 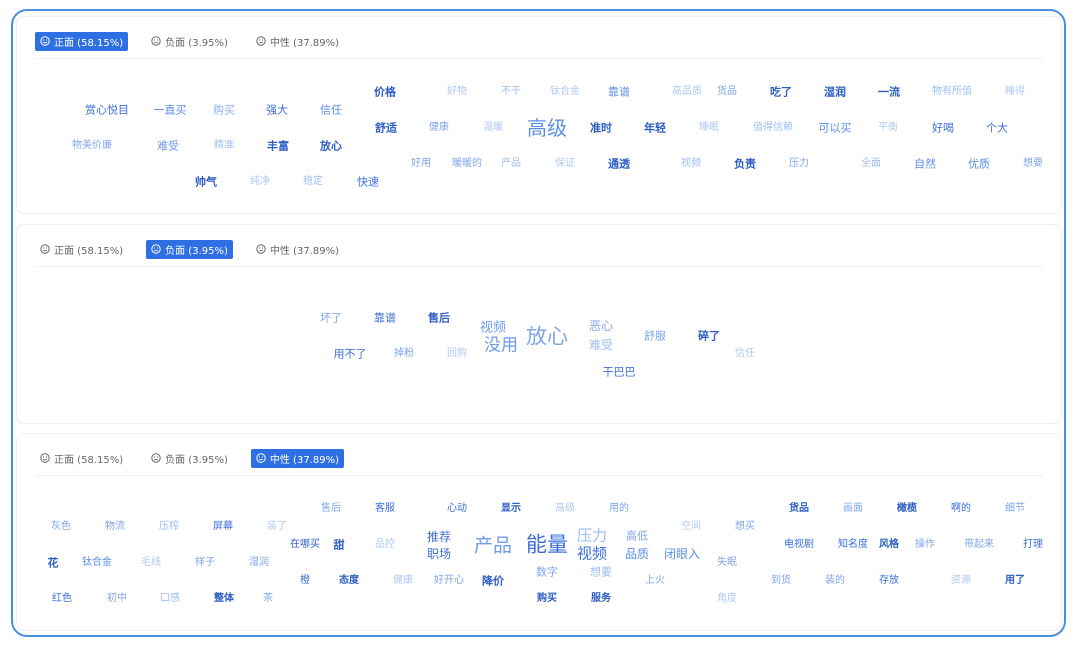 What do you see at coordinates (835, 128) in the screenshot?
I see `cloud-word: 可以买` at bounding box center [835, 128].